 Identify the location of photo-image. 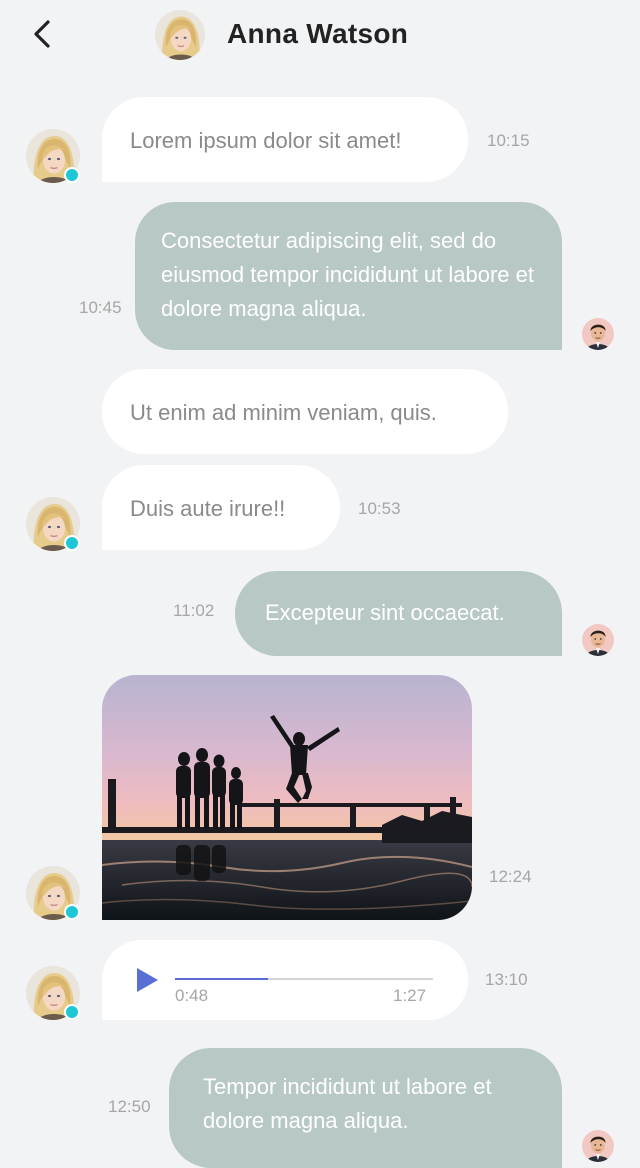
(287, 797).